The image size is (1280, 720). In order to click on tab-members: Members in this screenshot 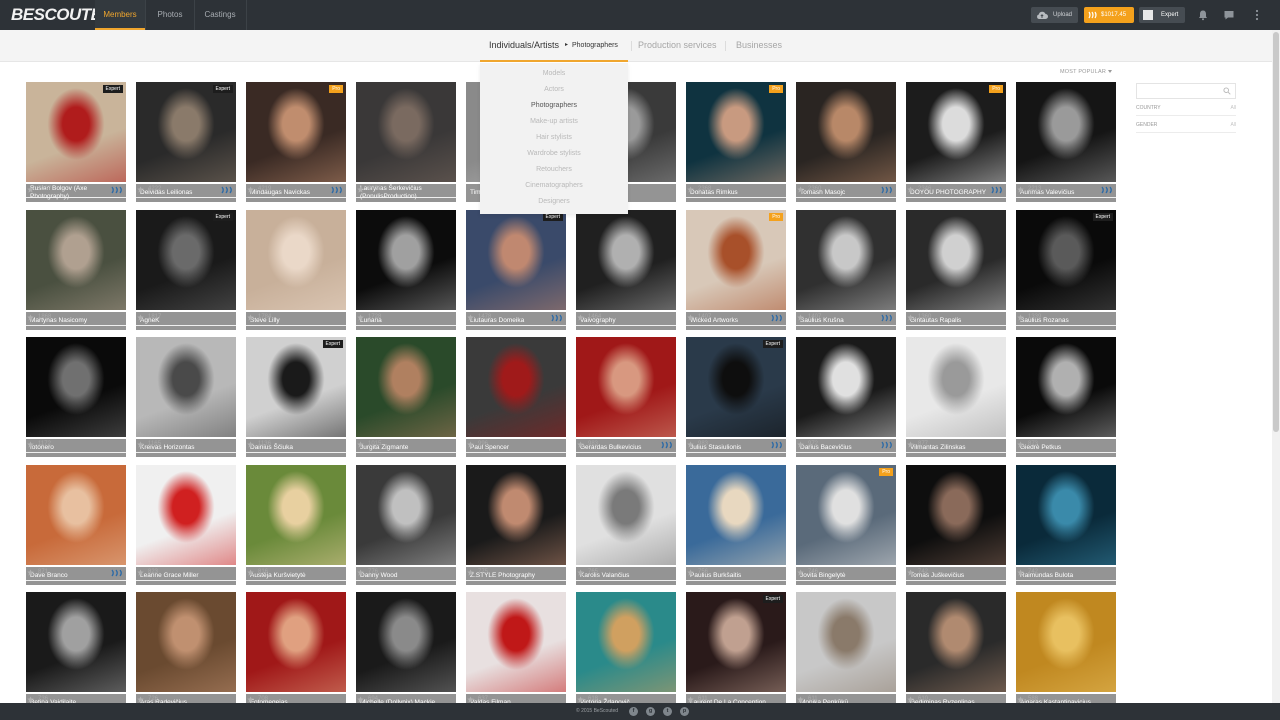, I will do `click(120, 15)`.